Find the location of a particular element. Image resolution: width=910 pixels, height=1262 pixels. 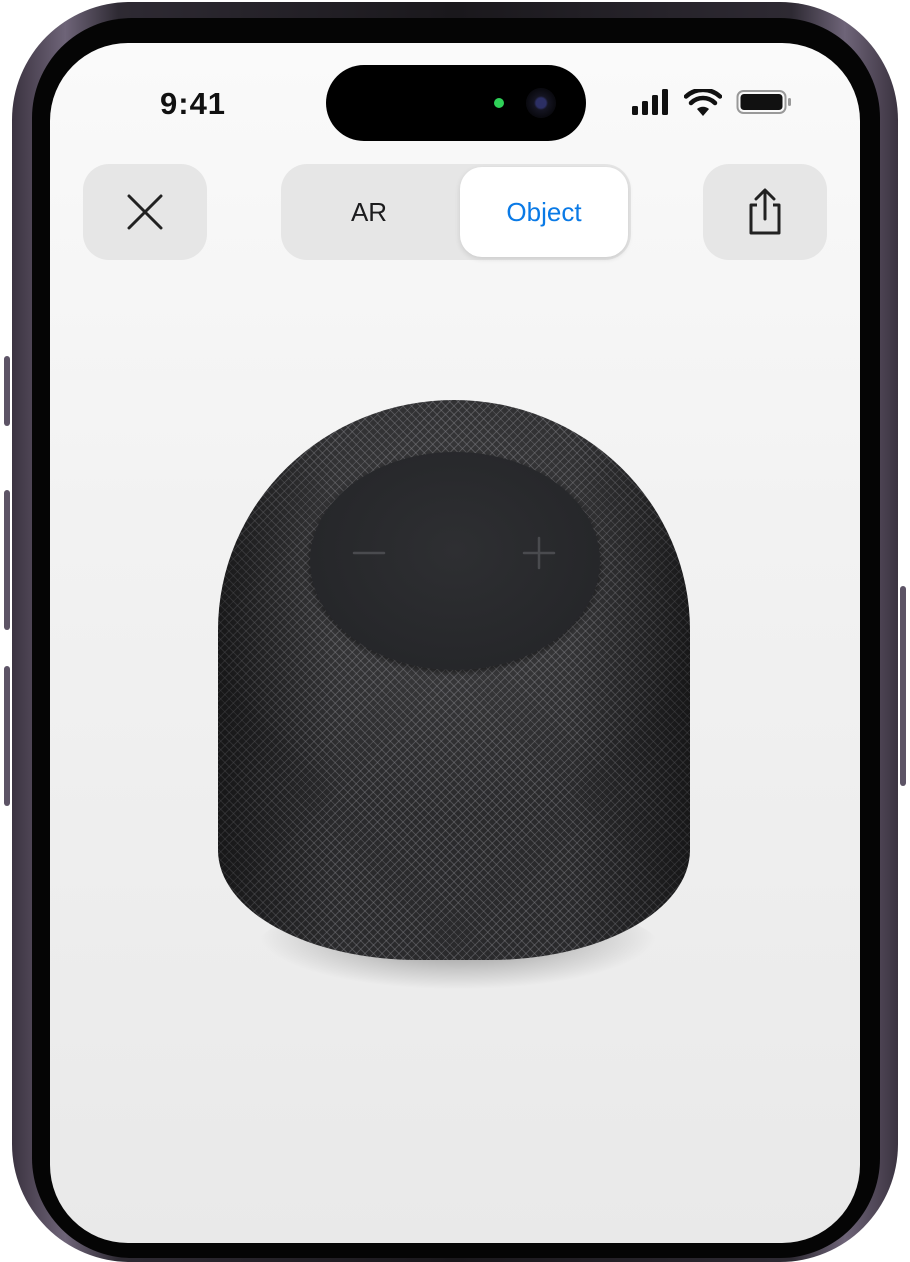

share-button is located at coordinates (765, 212).